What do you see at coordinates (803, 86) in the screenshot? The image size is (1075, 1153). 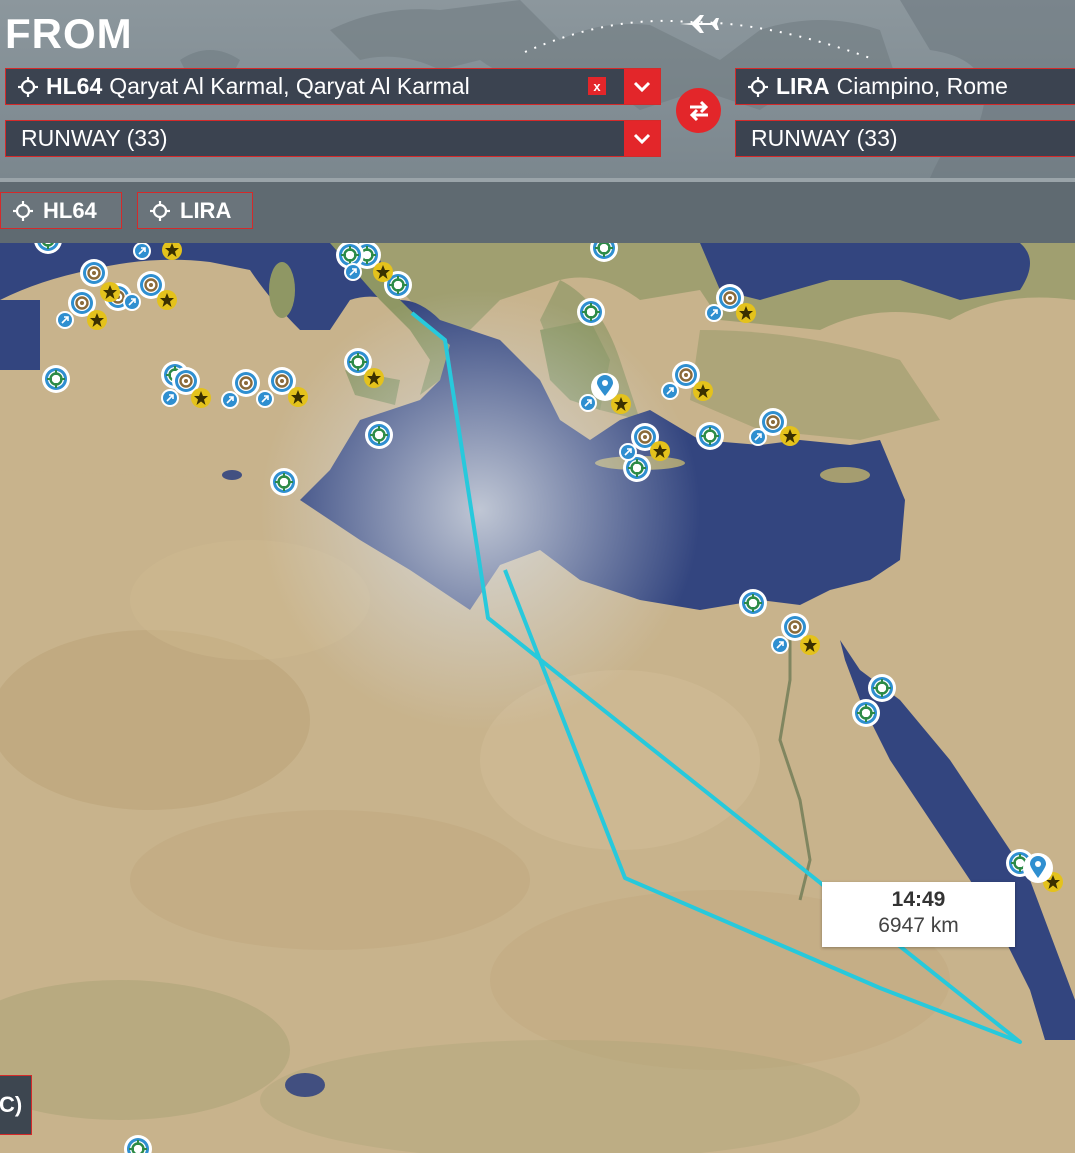 I see `arrival-icao: LIRA` at bounding box center [803, 86].